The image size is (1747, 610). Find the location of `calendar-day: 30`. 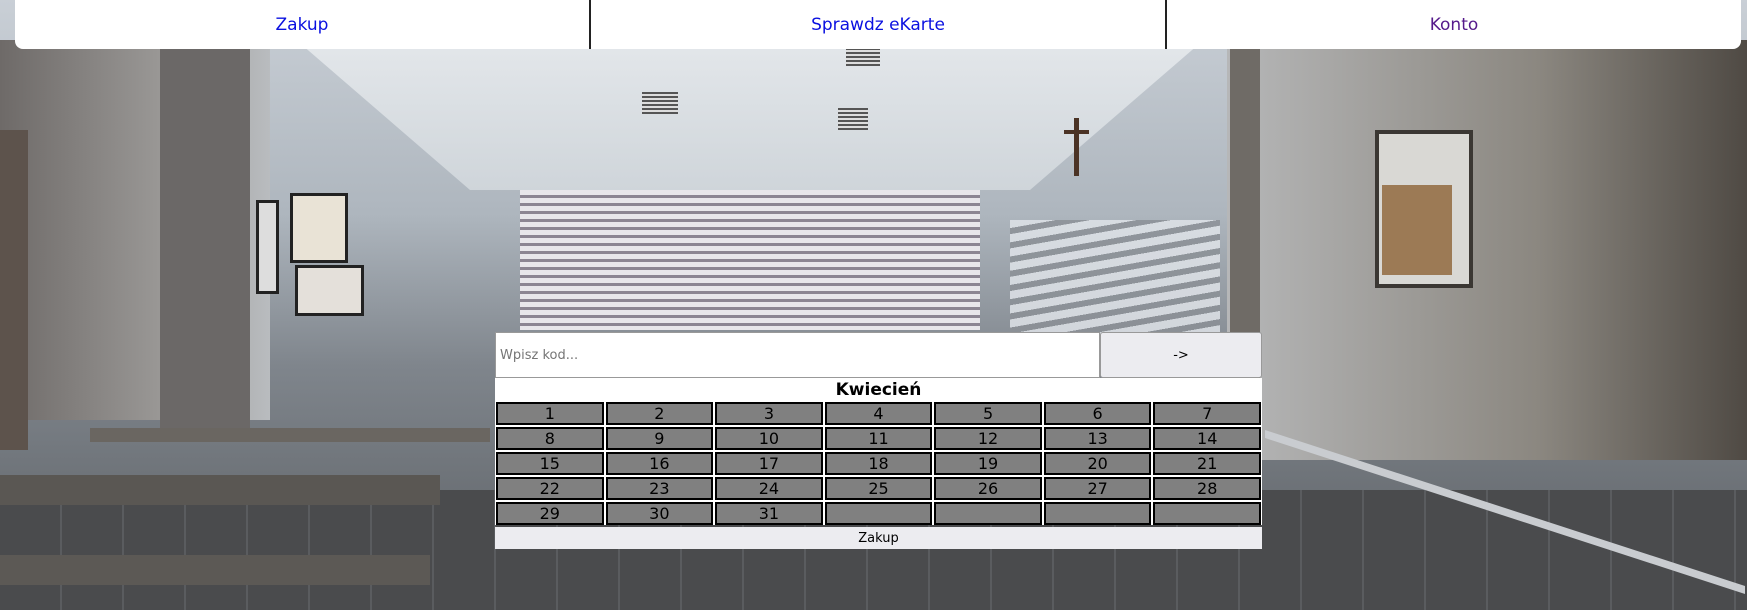

calendar-day: 30 is located at coordinates (659, 513).